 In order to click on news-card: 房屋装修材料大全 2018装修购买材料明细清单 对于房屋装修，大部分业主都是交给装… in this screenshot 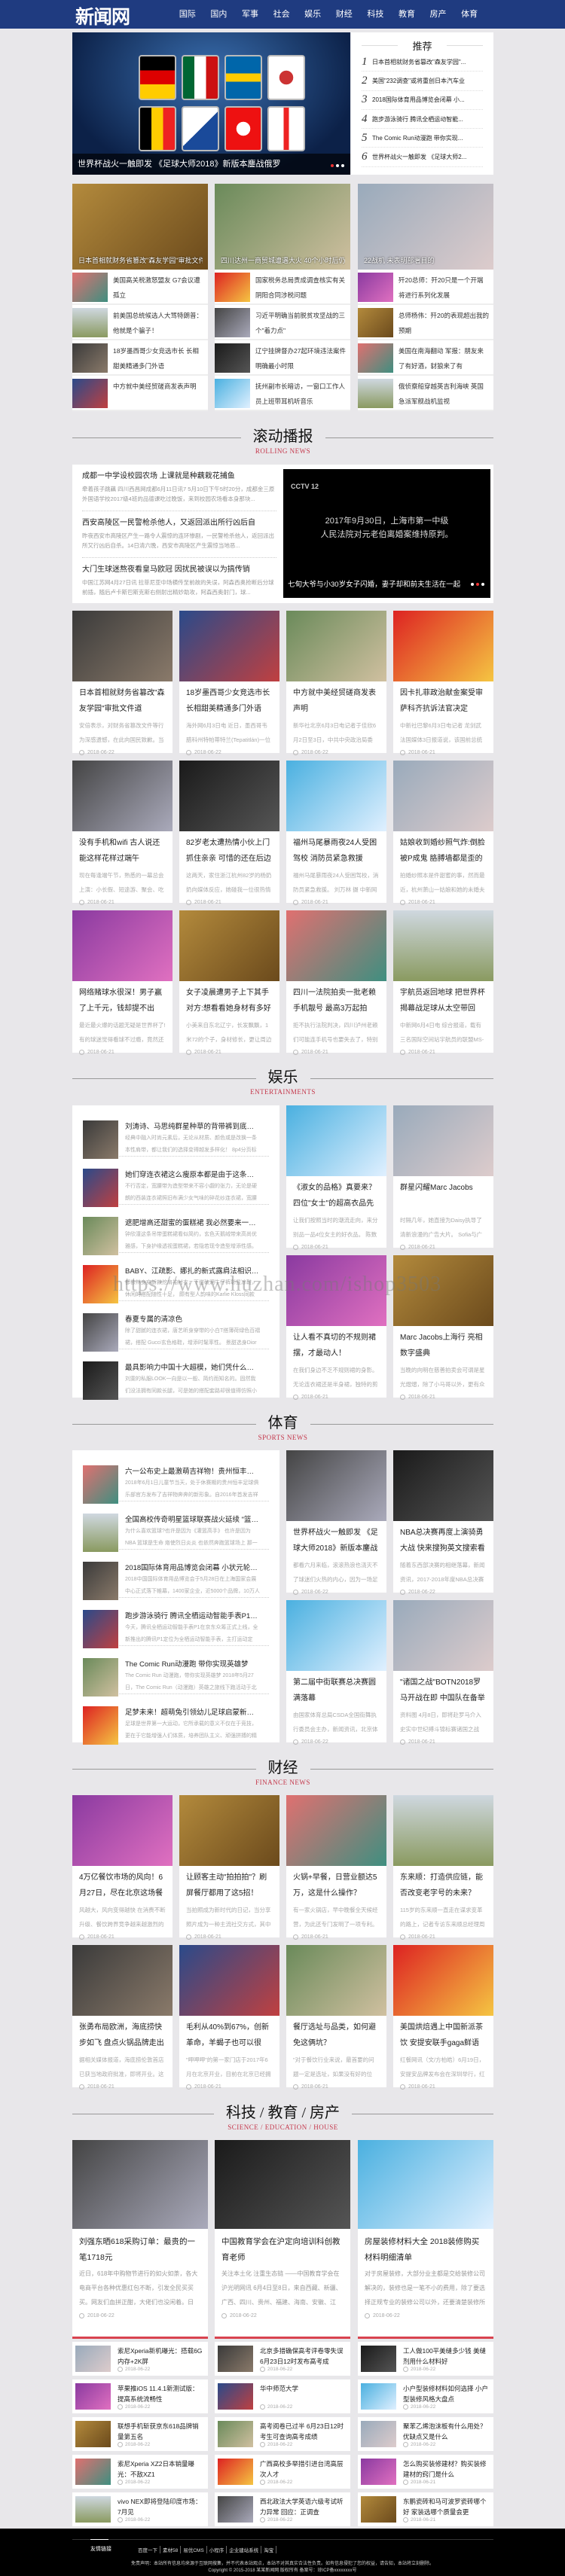, I will do `click(426, 2239)`.